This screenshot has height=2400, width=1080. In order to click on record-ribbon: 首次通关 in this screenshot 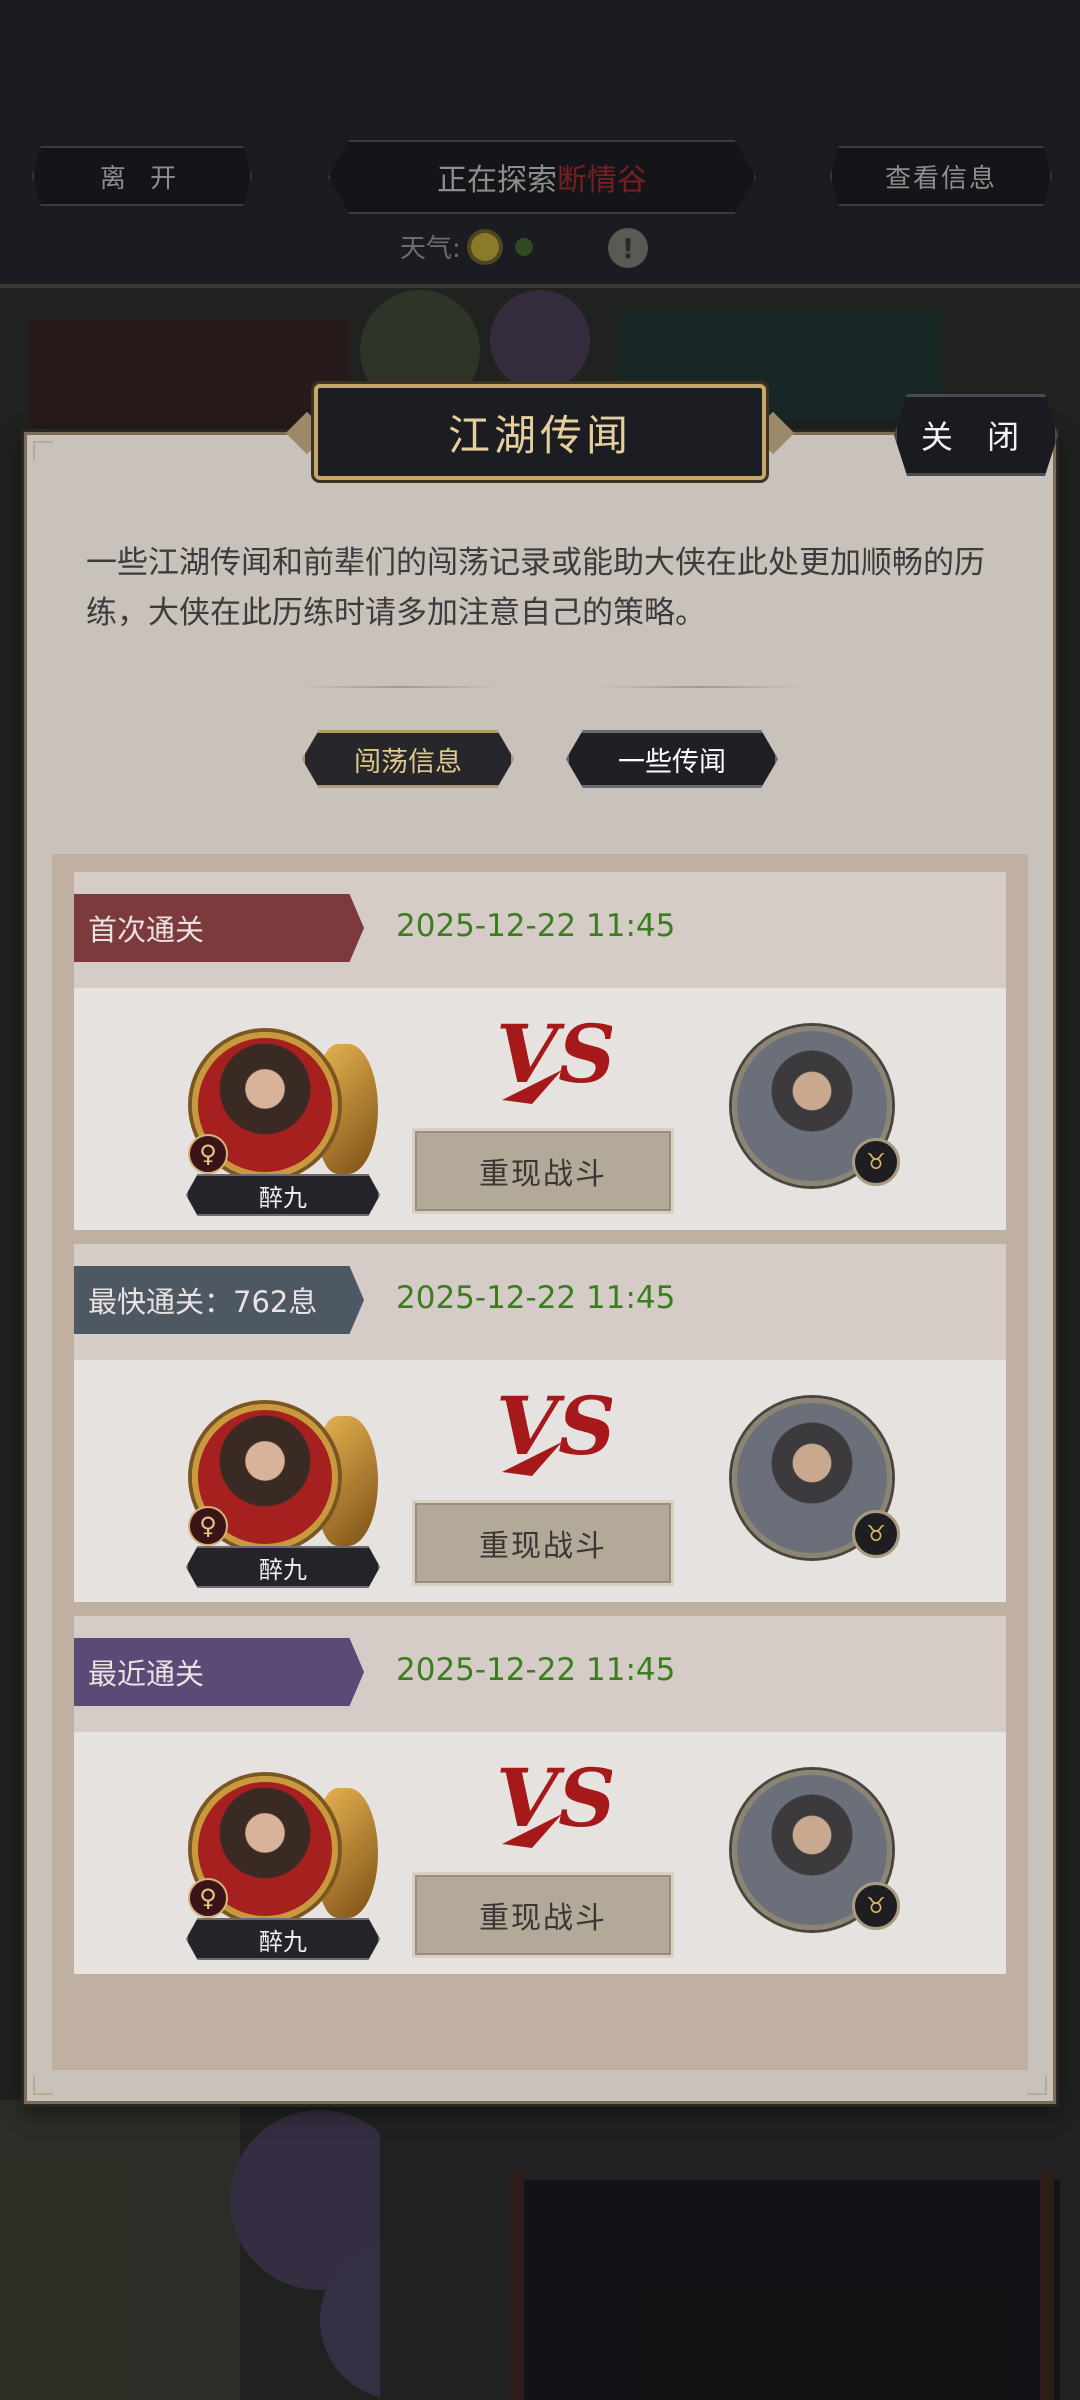, I will do `click(219, 928)`.